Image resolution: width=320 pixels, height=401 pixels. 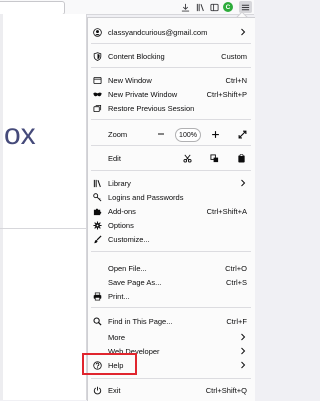 What do you see at coordinates (234, 56) in the screenshot?
I see `content-blocking-value: Custom` at bounding box center [234, 56].